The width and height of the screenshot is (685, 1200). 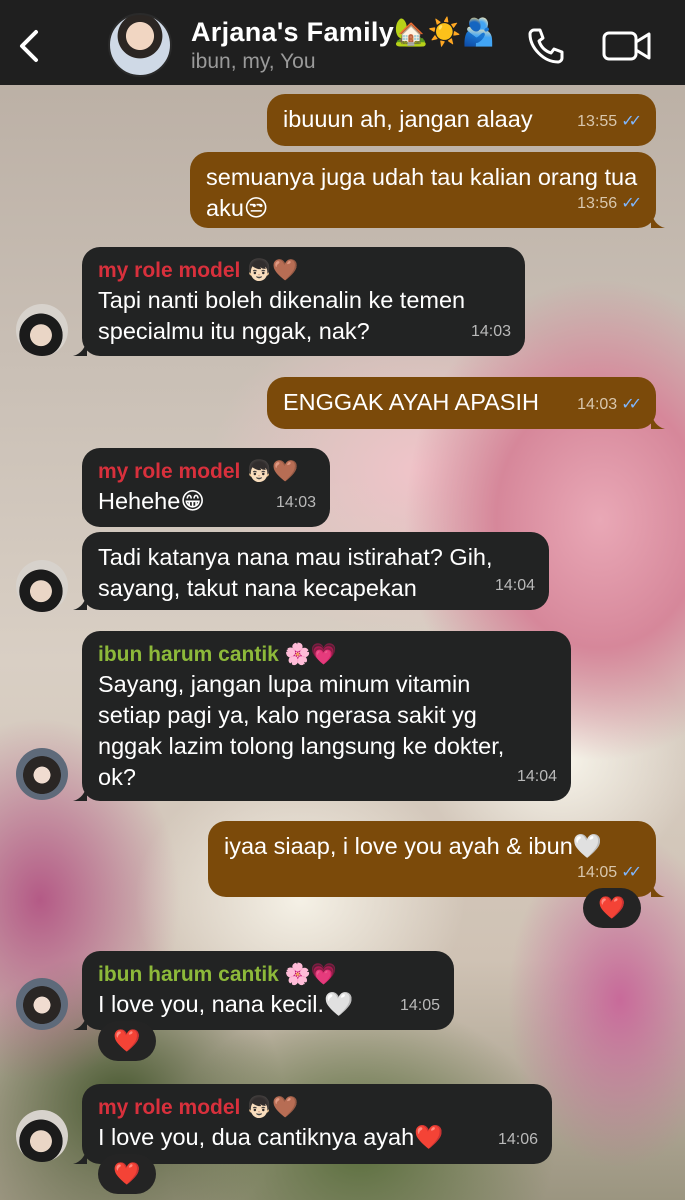 I want to click on group-title: Arjana's Family🏡☀️🫂, so click(x=343, y=32).